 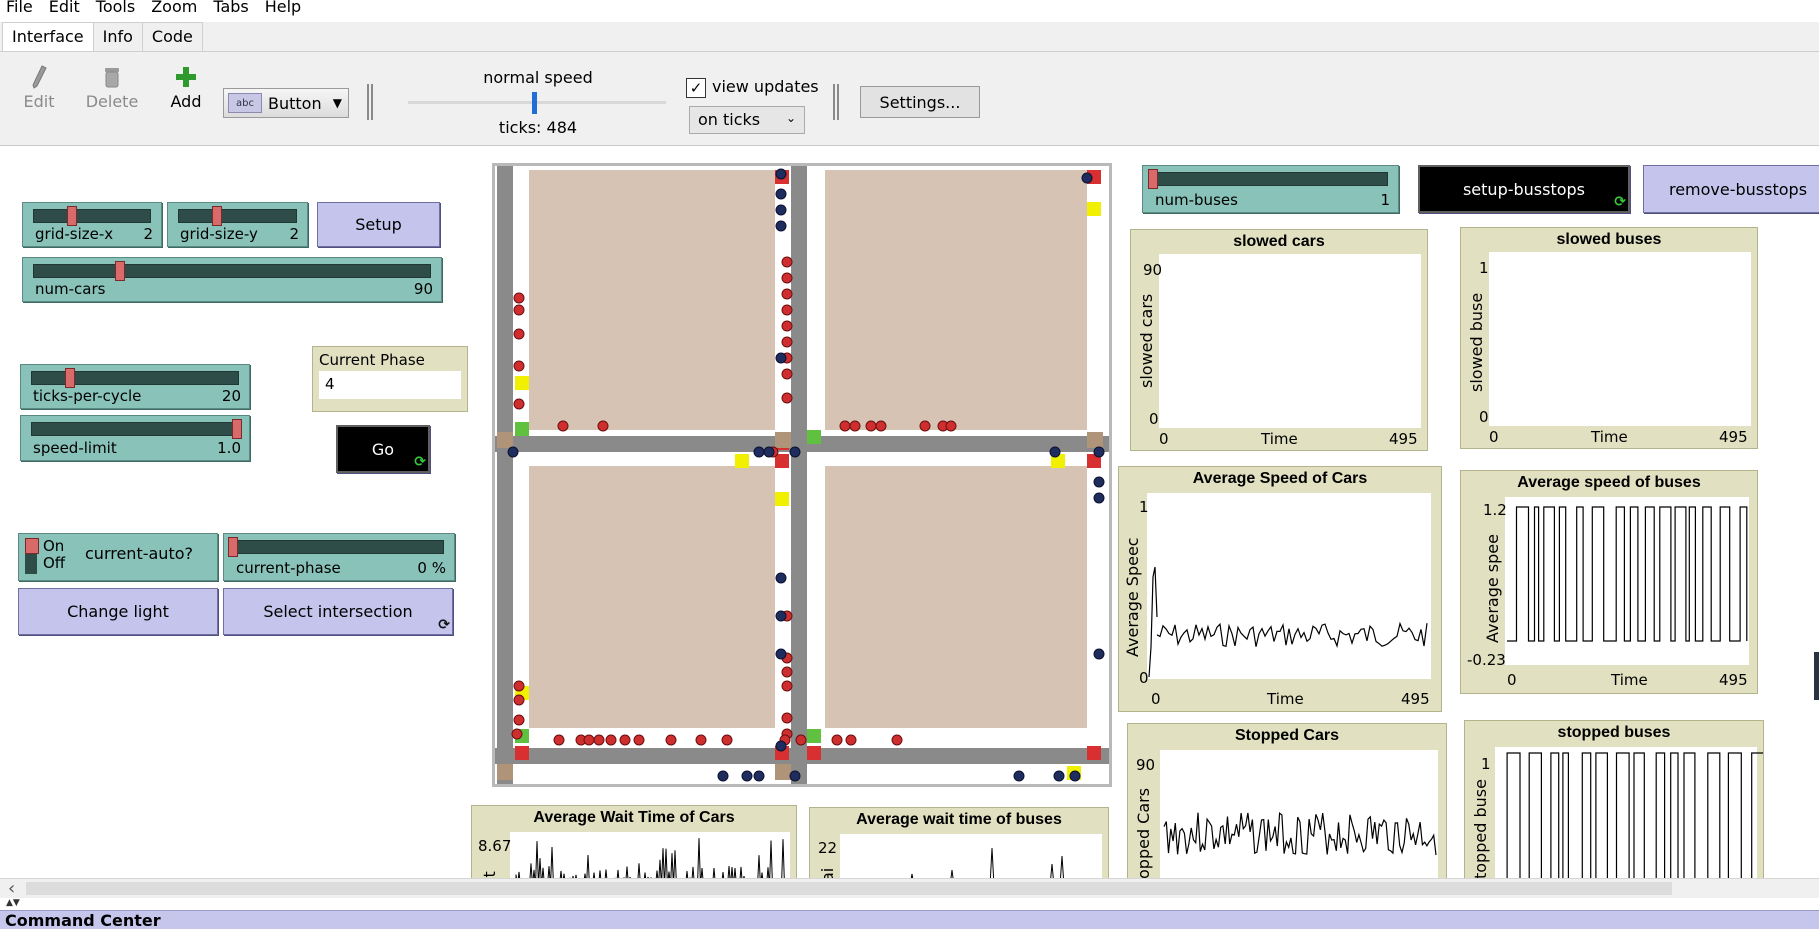 What do you see at coordinates (283, 8) in the screenshot?
I see `menu-help: Help` at bounding box center [283, 8].